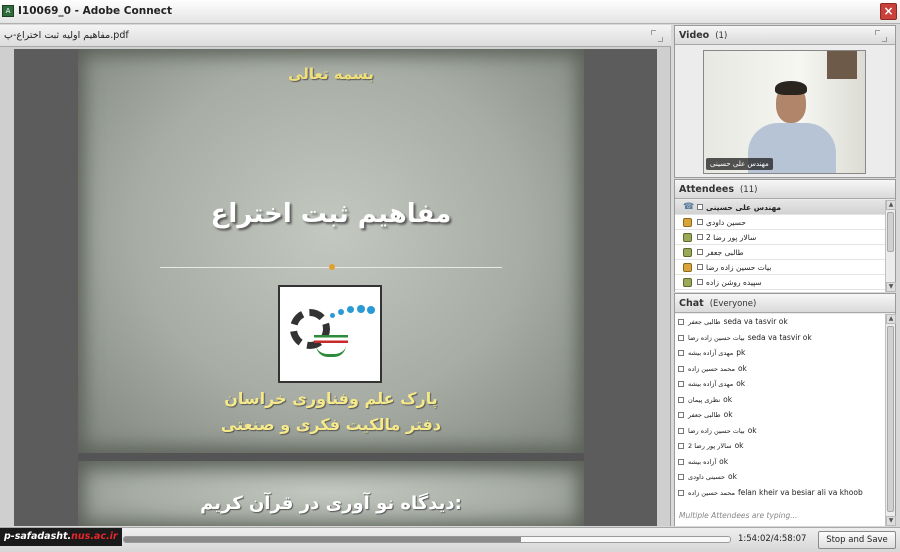 The image size is (900, 552). I want to click on playback-progress-bar, so click(427, 539).